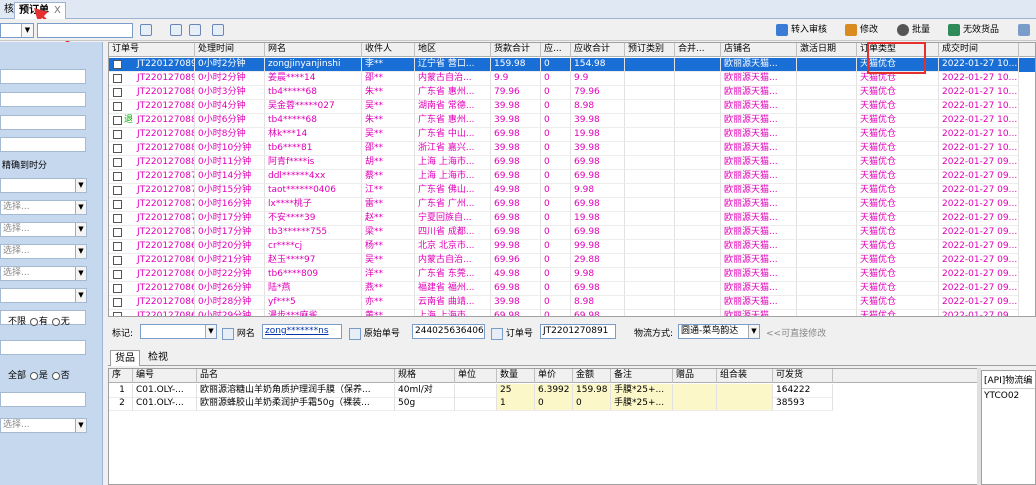  Describe the element at coordinates (578, 331) in the screenshot. I see `order-value: JT2201270891` at that location.